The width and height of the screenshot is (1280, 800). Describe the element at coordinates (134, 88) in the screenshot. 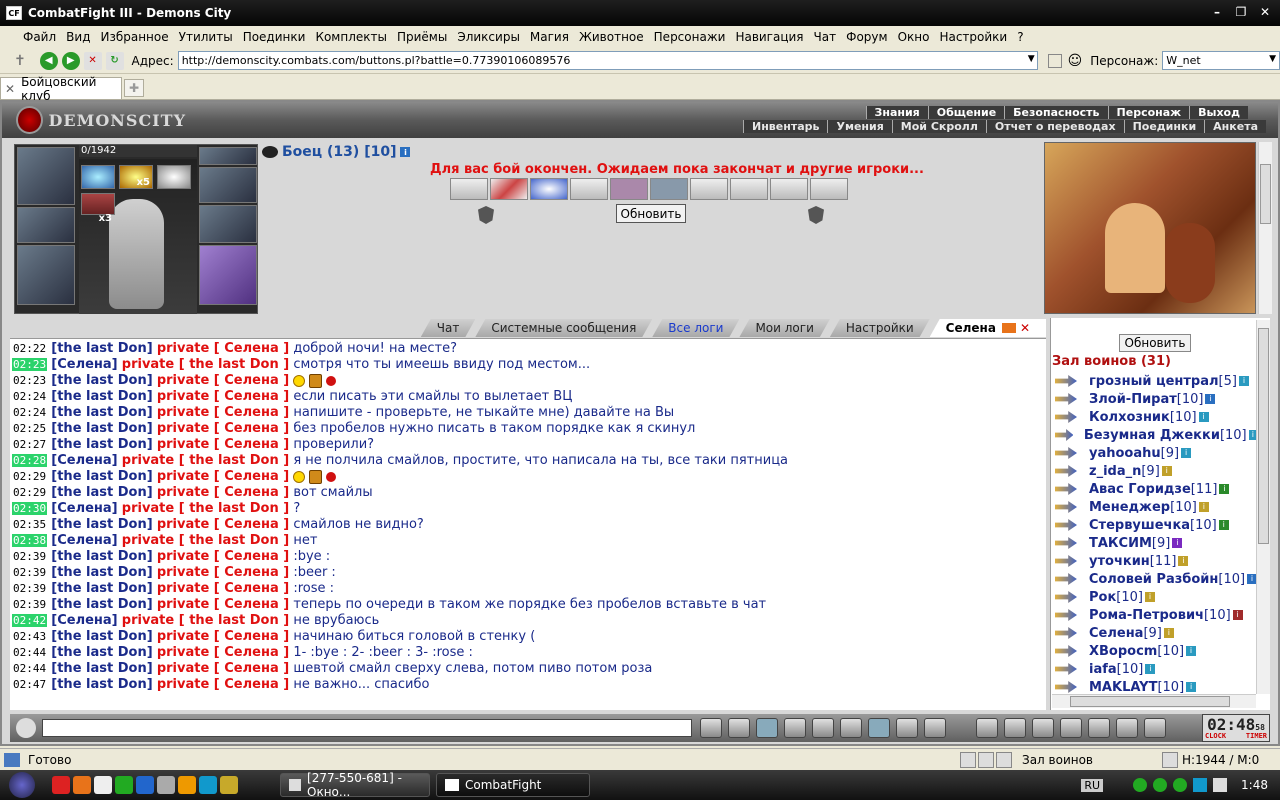

I see `new-tab-button: ✚` at that location.